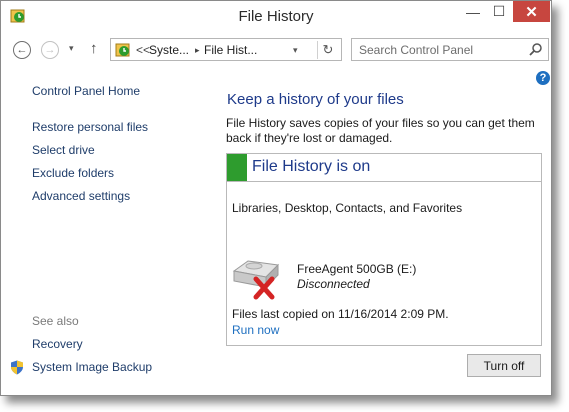  What do you see at coordinates (333, 284) in the screenshot?
I see `drive-status: Disconnected` at bounding box center [333, 284].